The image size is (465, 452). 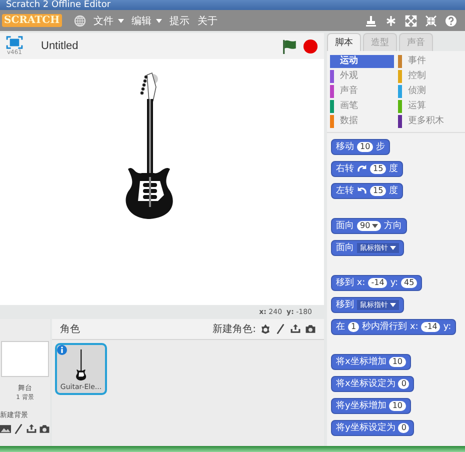 I want to click on block-label: 右转, so click(x=345, y=169).